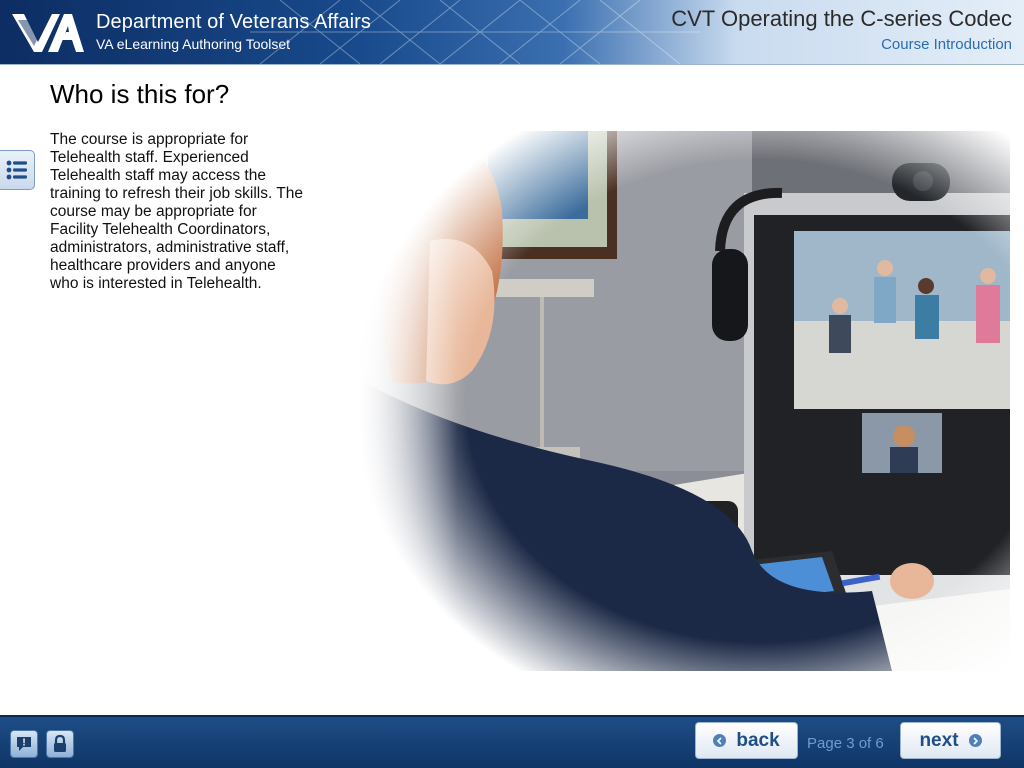  I want to click on menu-button, so click(17, 170).